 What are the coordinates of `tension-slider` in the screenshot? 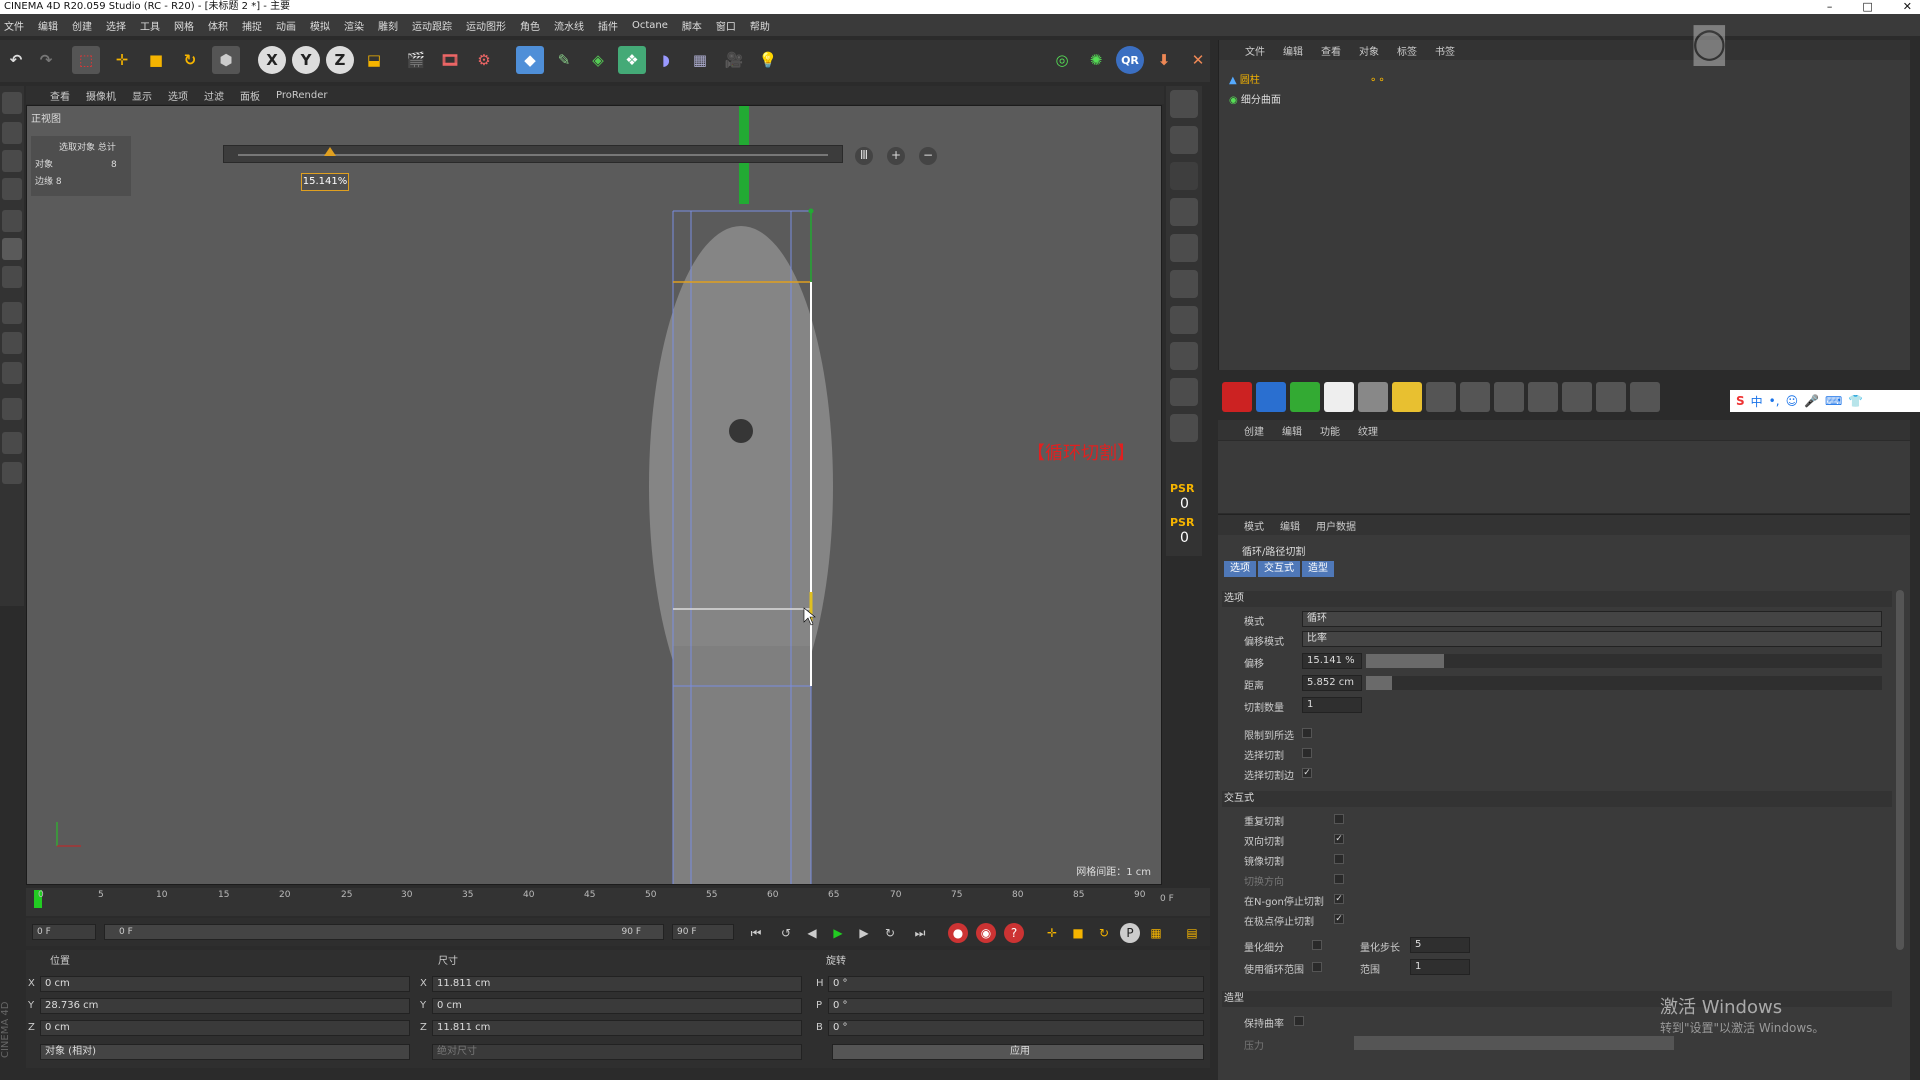 It's located at (1514, 1043).